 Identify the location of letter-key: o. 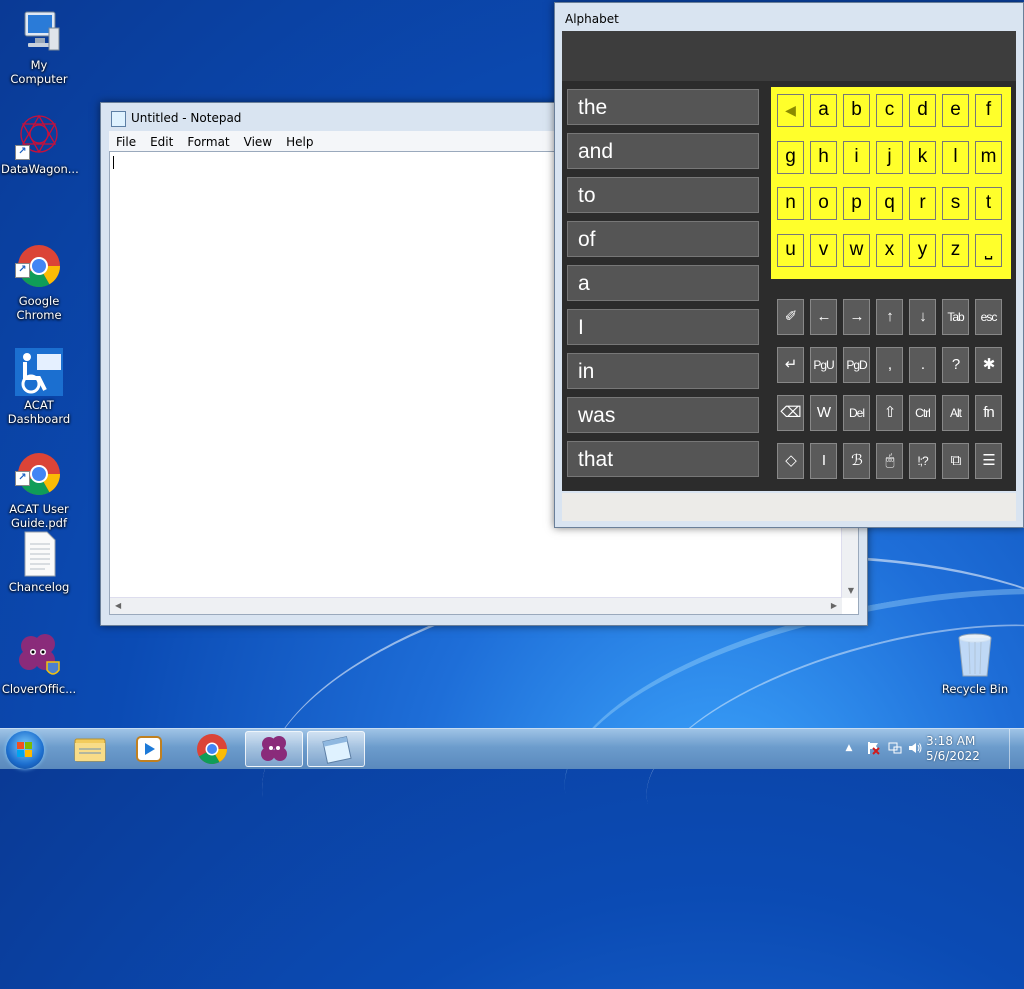
(823, 203).